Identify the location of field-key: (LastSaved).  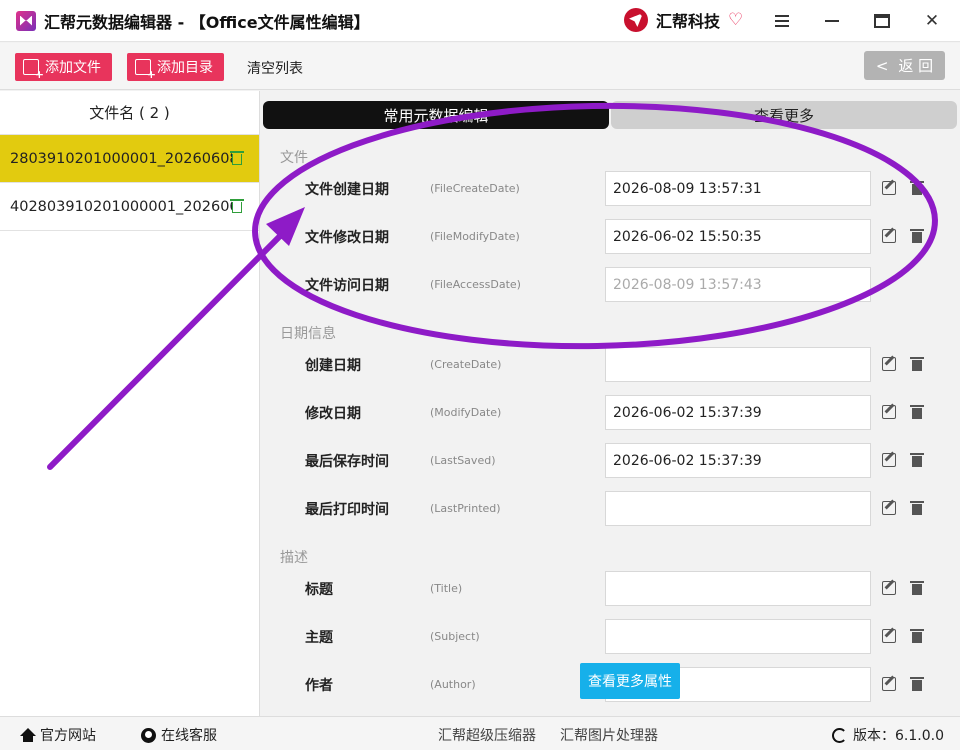
(463, 460).